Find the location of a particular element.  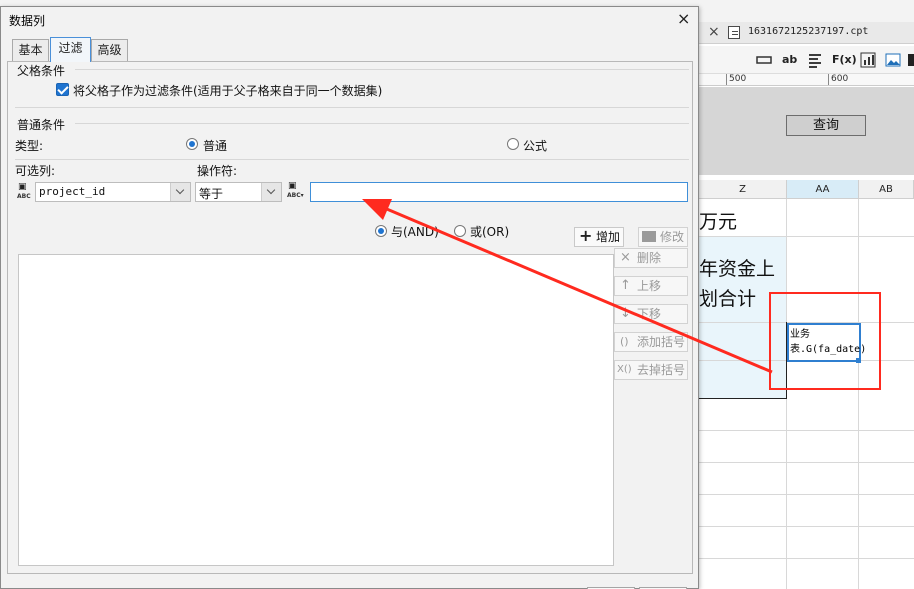

parent-condition-title: 父格条件 is located at coordinates (41, 71).